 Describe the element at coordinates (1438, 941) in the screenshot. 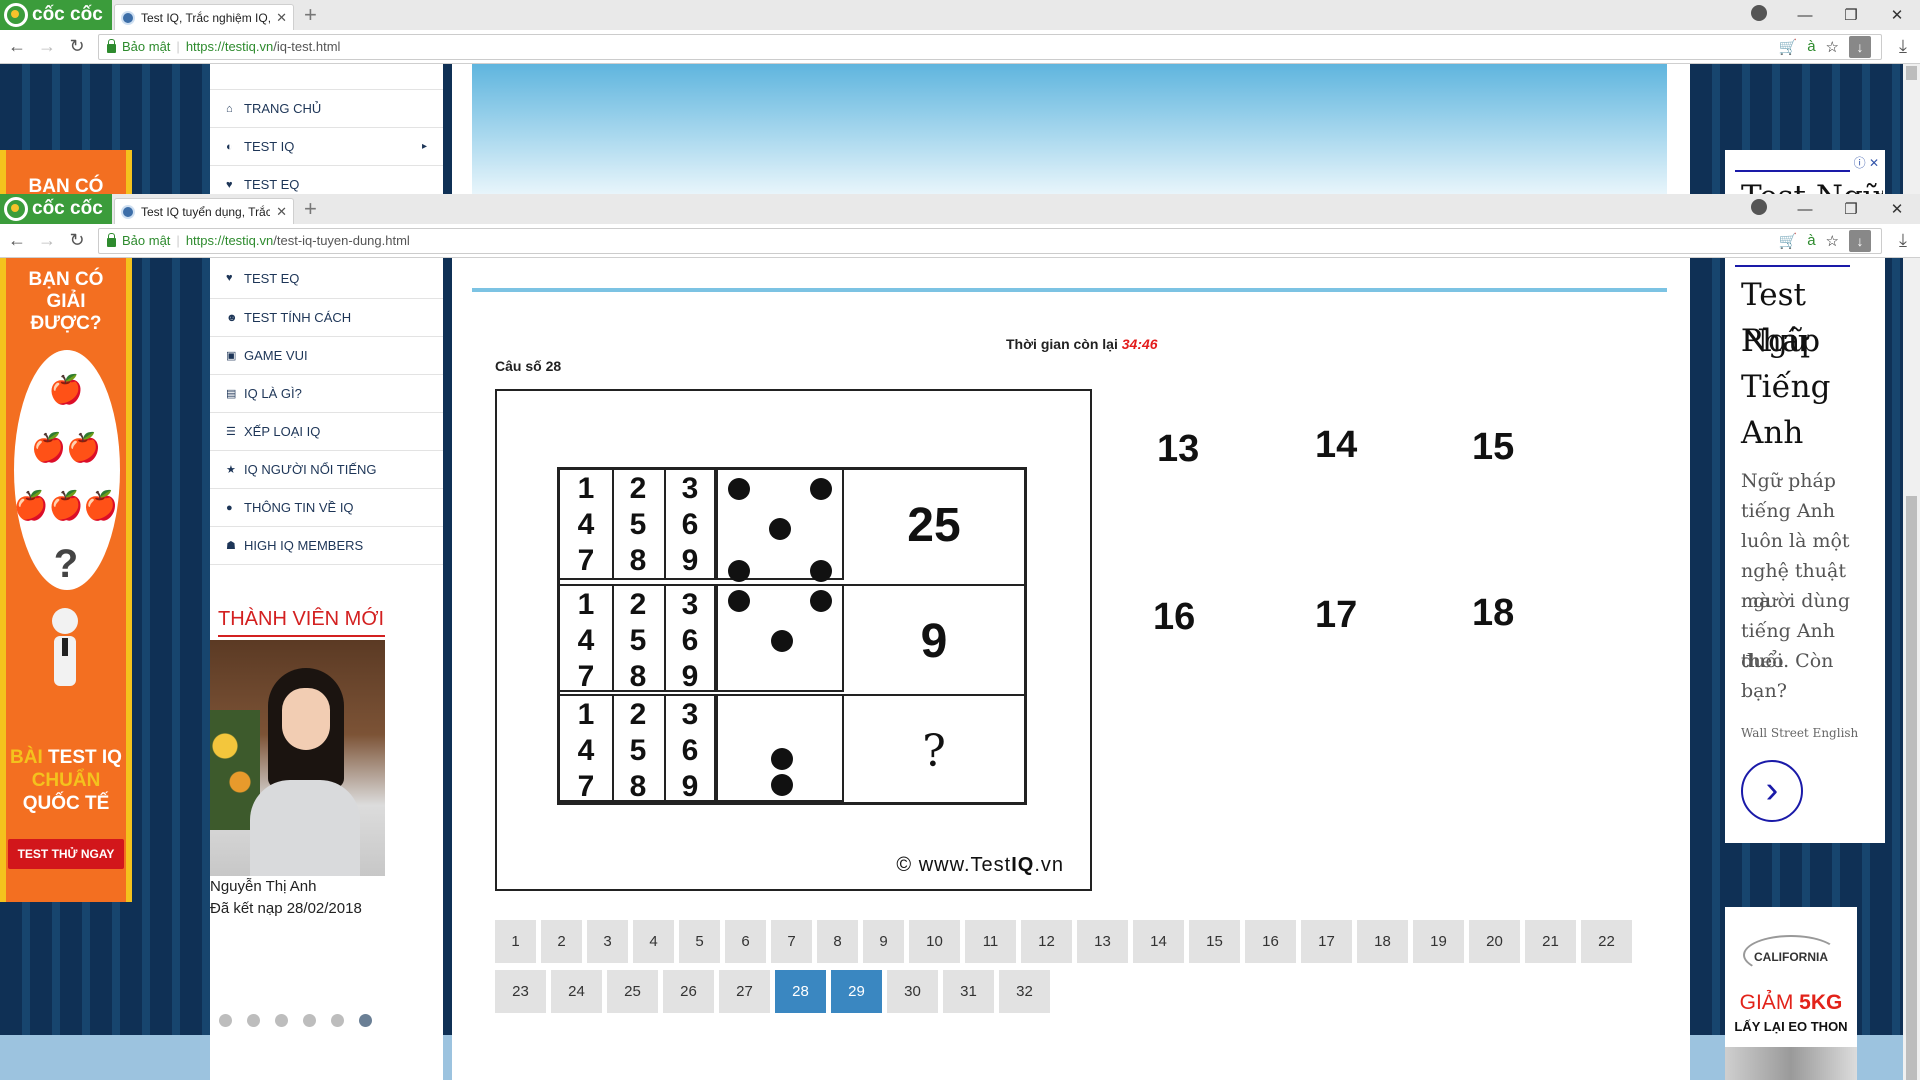

I see `page-button-19: 19` at that location.